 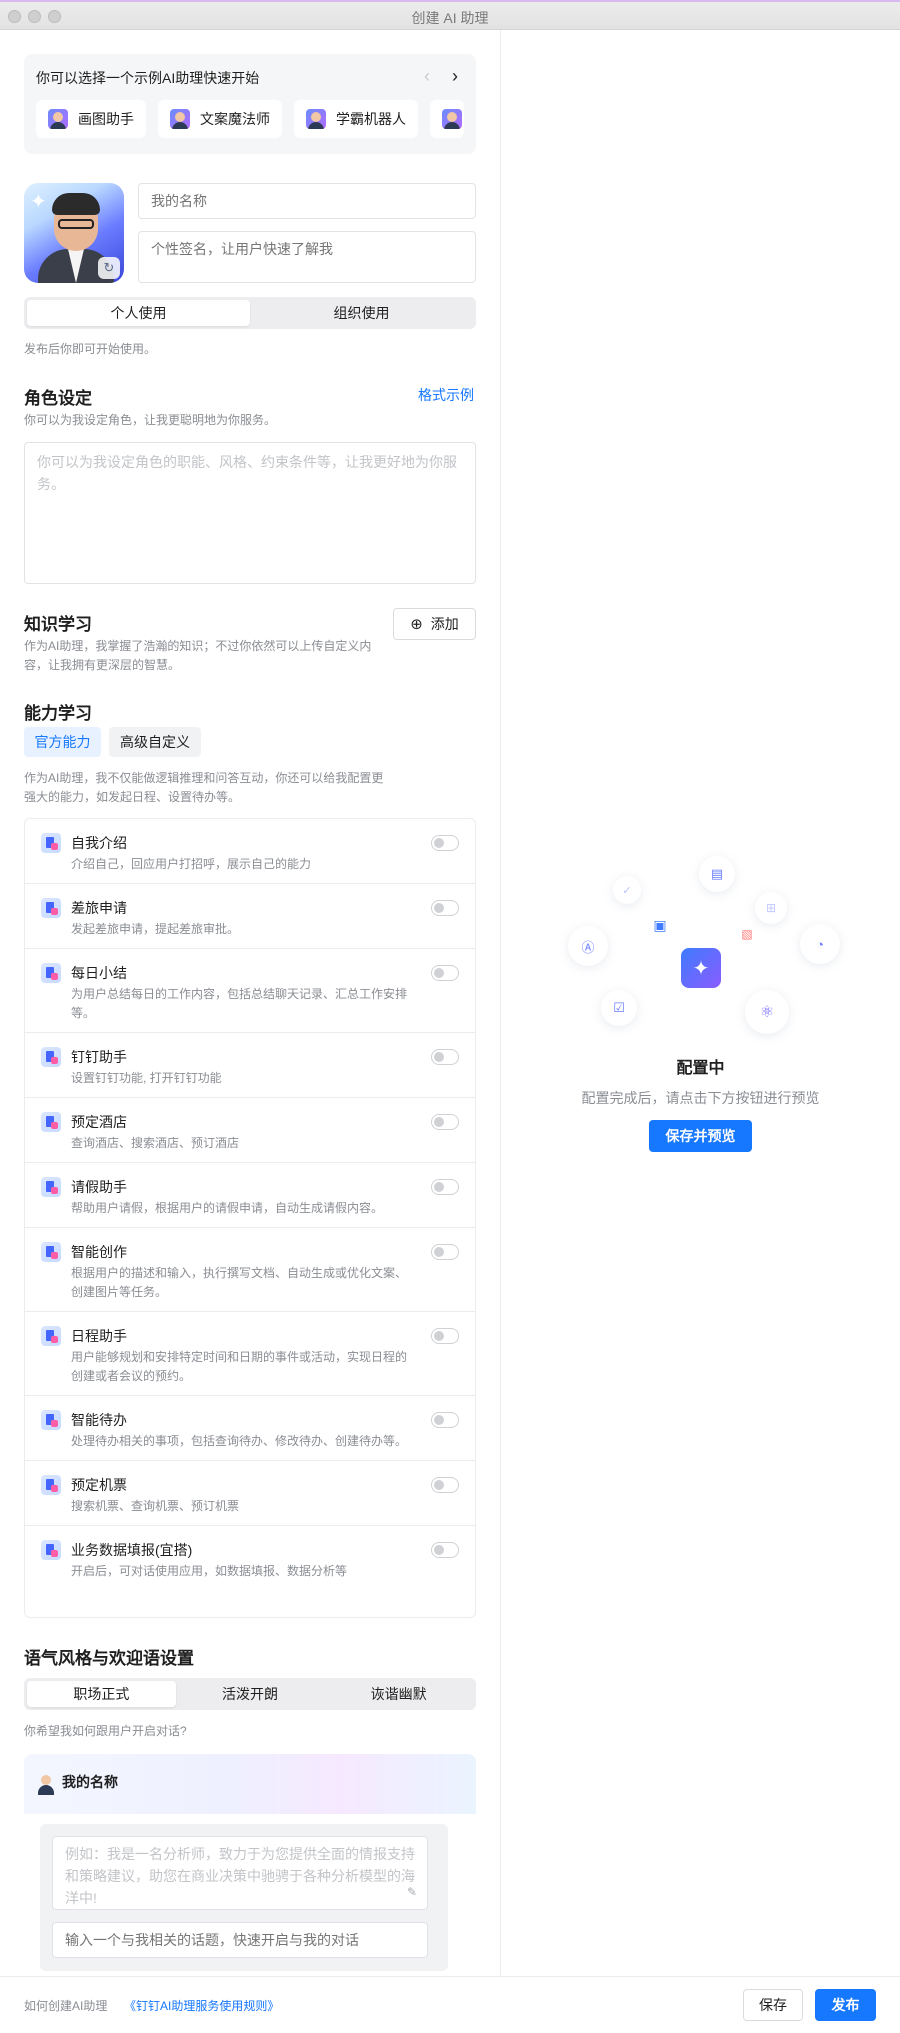 What do you see at coordinates (700, 1136) in the screenshot?
I see `save-and-preview-button: 保存并预览` at bounding box center [700, 1136].